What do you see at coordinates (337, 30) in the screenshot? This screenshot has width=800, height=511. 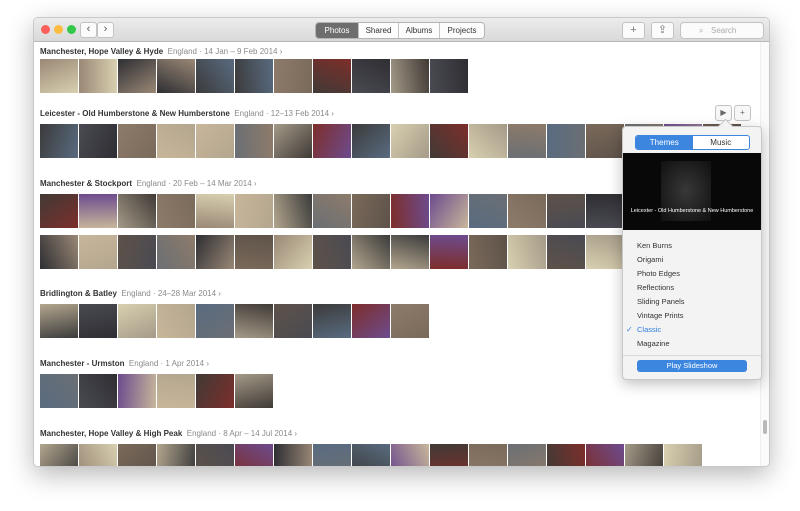 I see `tab-photos: Photos` at bounding box center [337, 30].